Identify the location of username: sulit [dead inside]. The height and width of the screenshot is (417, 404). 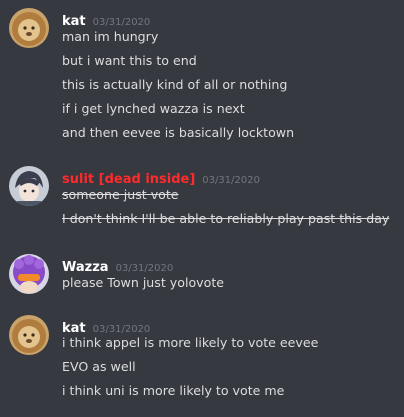
(128, 179).